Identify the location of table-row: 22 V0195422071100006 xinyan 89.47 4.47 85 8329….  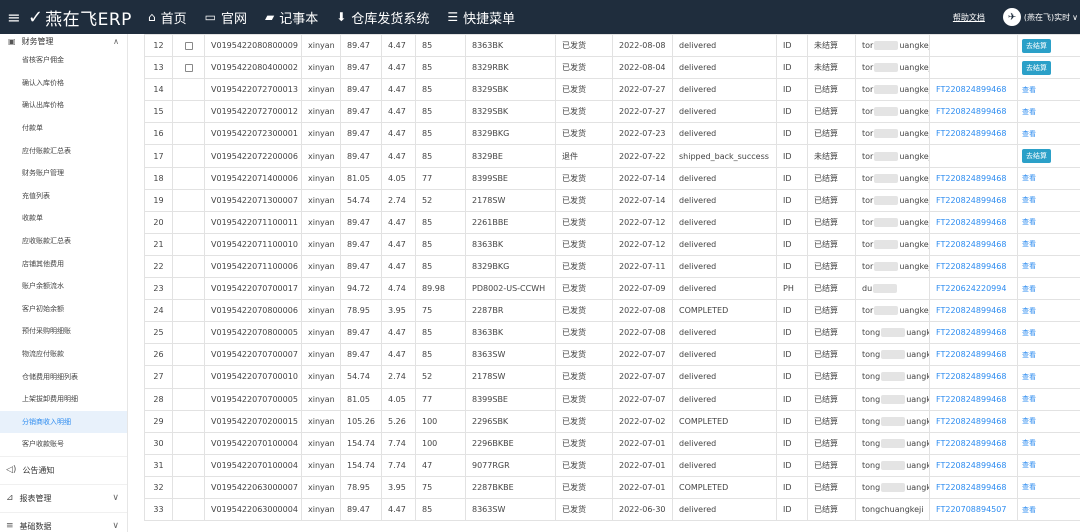
(612, 266).